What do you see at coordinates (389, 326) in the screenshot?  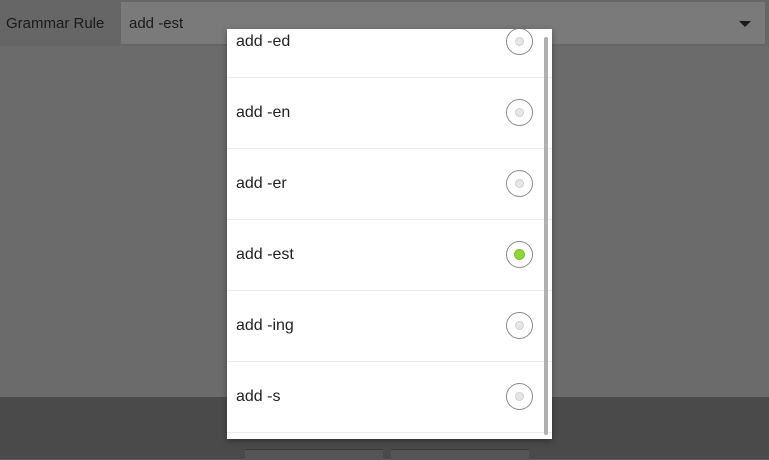 I see `option-add-ing: add -ing` at bounding box center [389, 326].